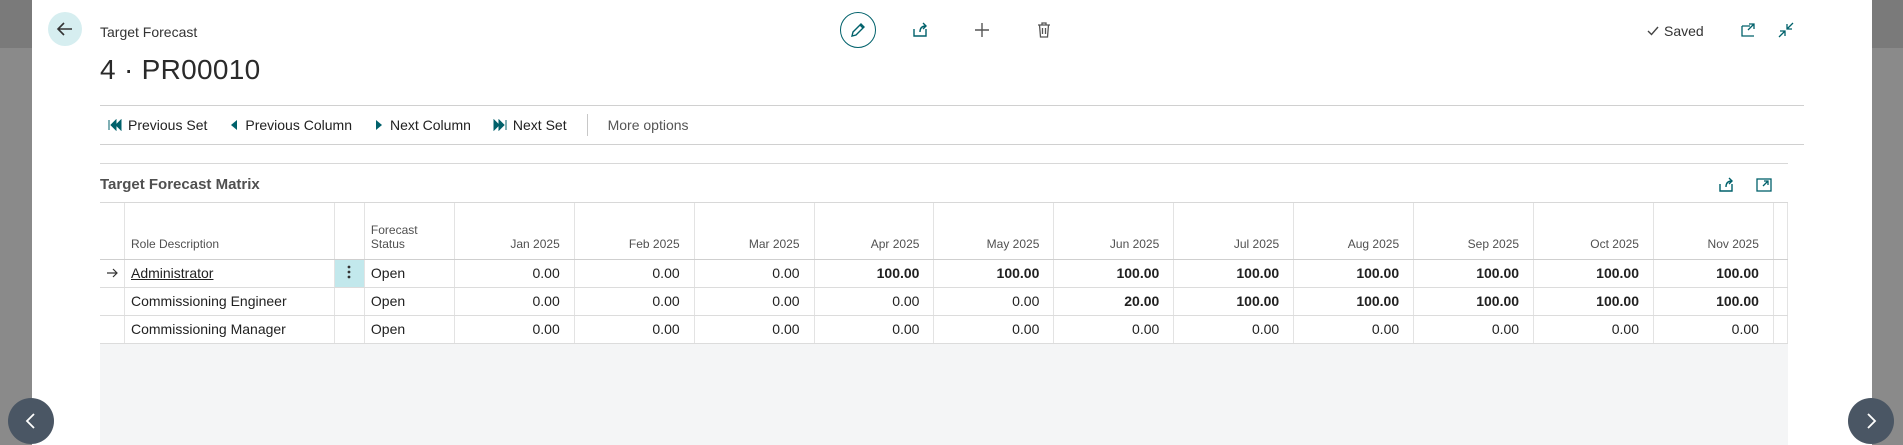  I want to click on column-header-month: Aug 2025, so click(1354, 231).